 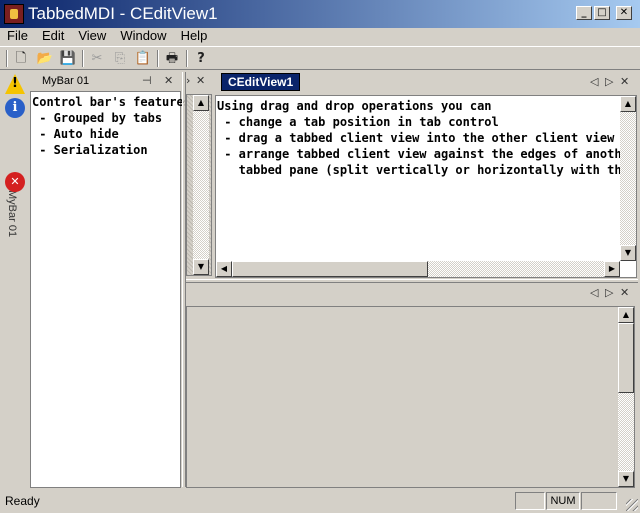 What do you see at coordinates (21, 58) in the screenshot?
I see `new-document-icon: 🗋` at bounding box center [21, 58].